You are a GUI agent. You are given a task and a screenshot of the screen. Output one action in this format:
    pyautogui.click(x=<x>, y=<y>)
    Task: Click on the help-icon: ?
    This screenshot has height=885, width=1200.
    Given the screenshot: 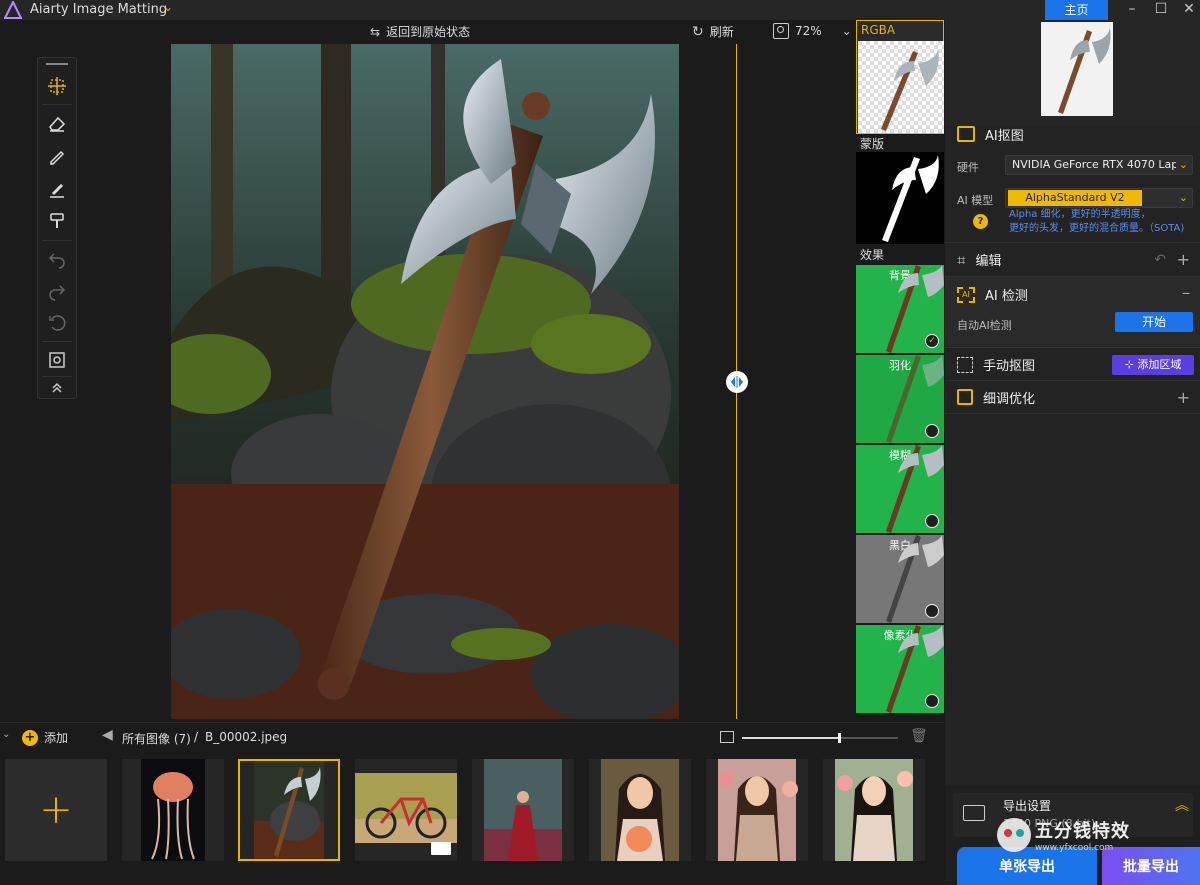 What is the action you would take?
    pyautogui.click(x=980, y=221)
    